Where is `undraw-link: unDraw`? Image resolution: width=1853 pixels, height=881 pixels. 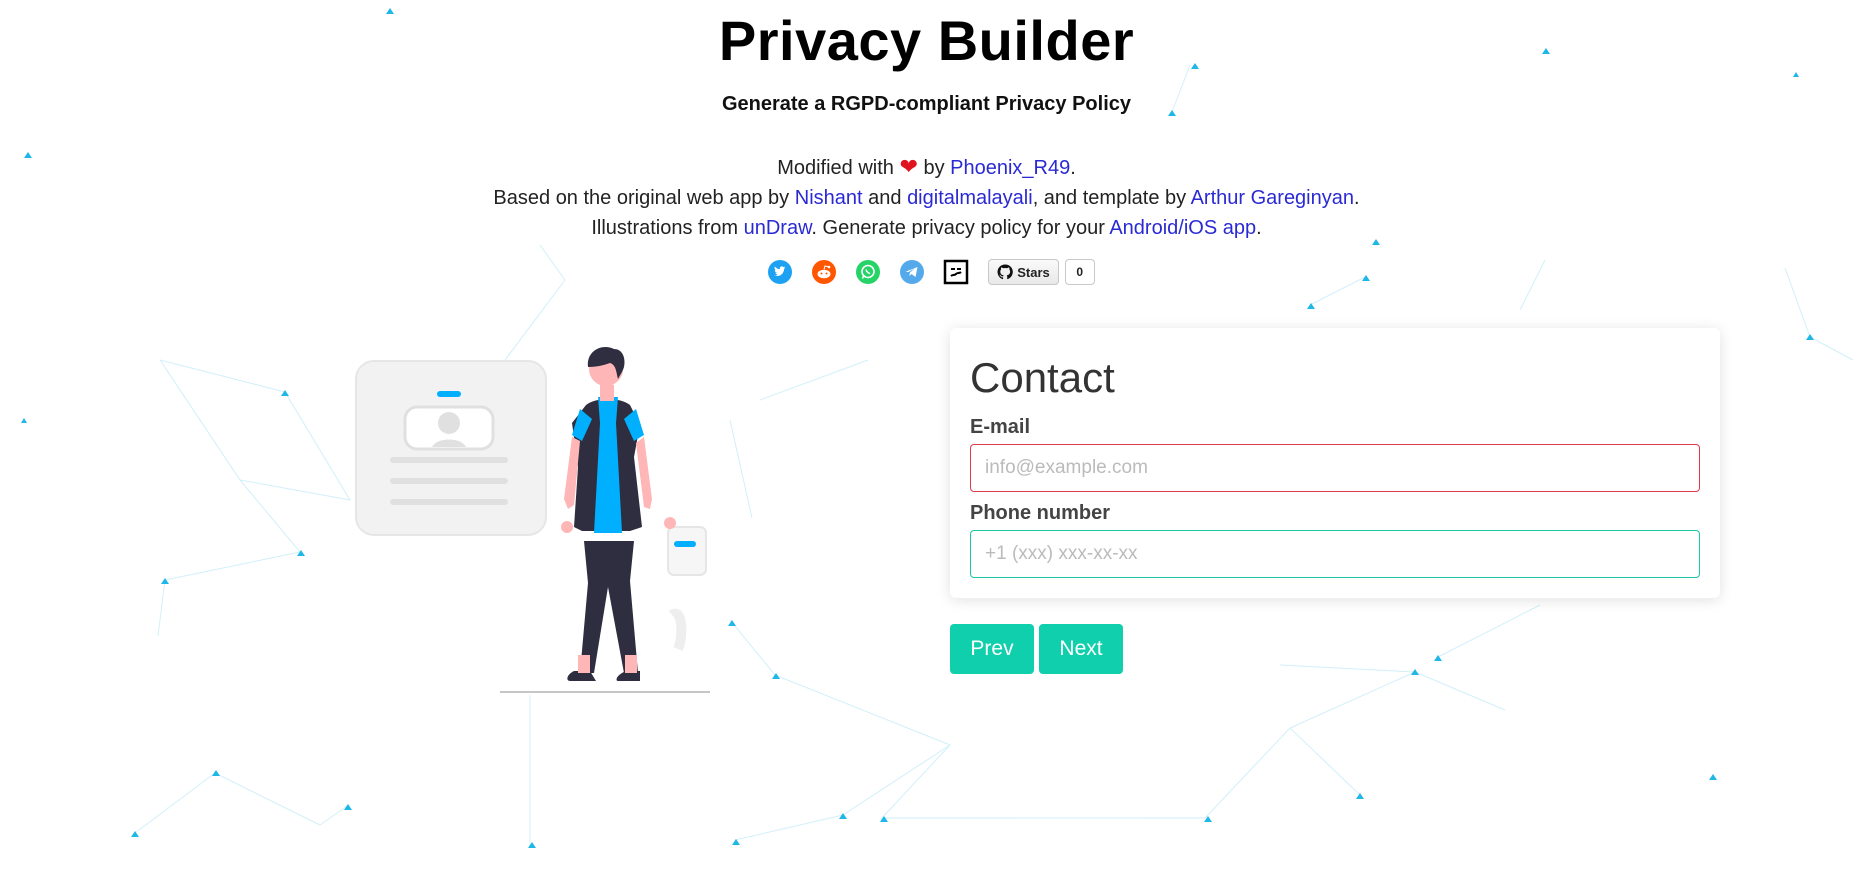 undraw-link: unDraw is located at coordinates (778, 228).